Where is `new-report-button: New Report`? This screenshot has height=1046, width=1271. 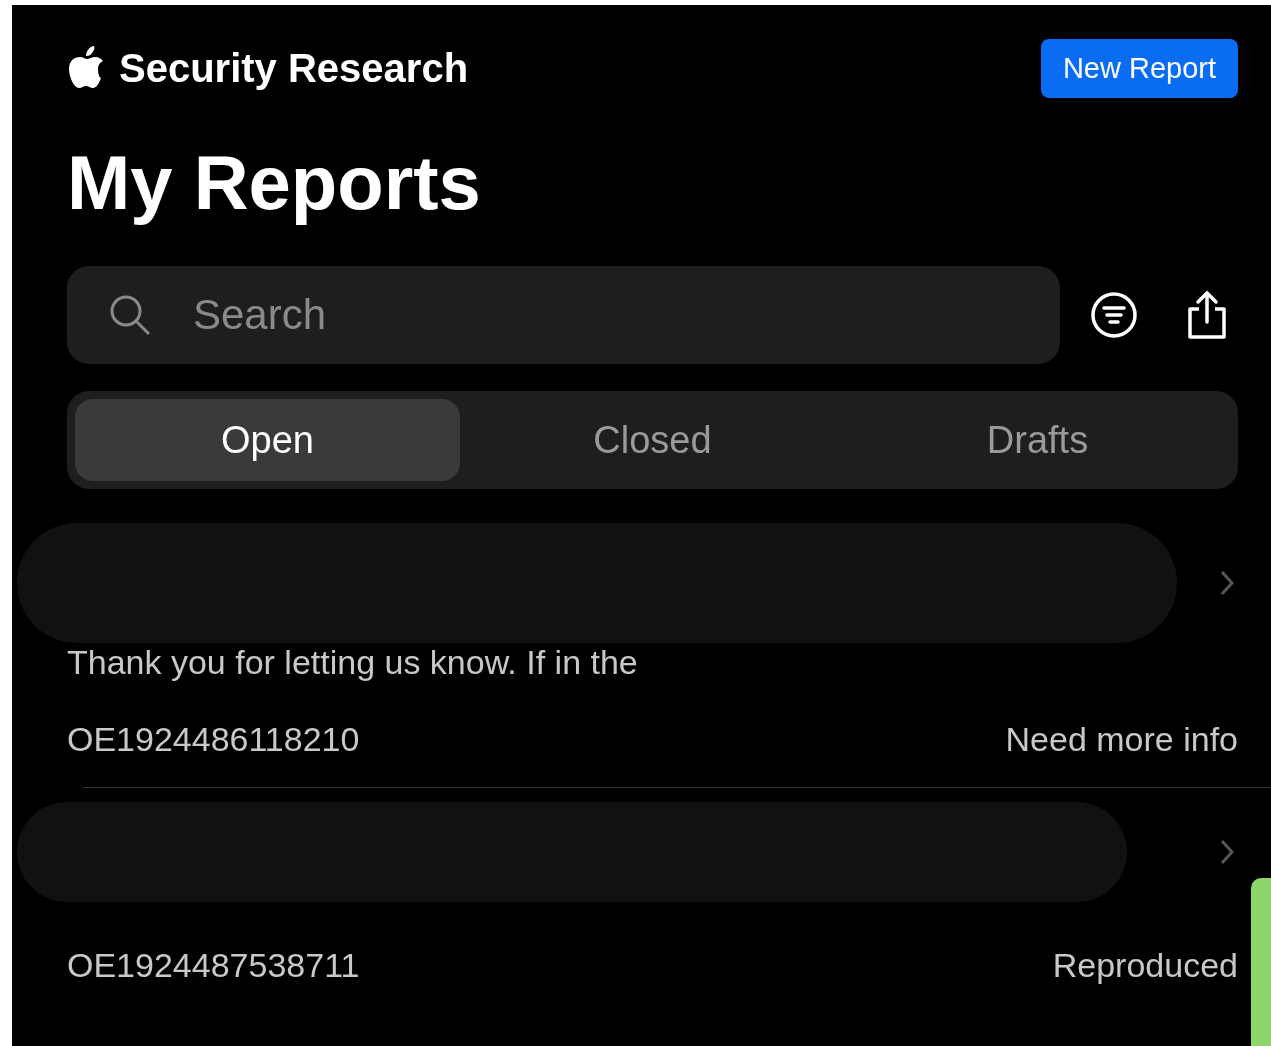
new-report-button: New Report is located at coordinates (1139, 68).